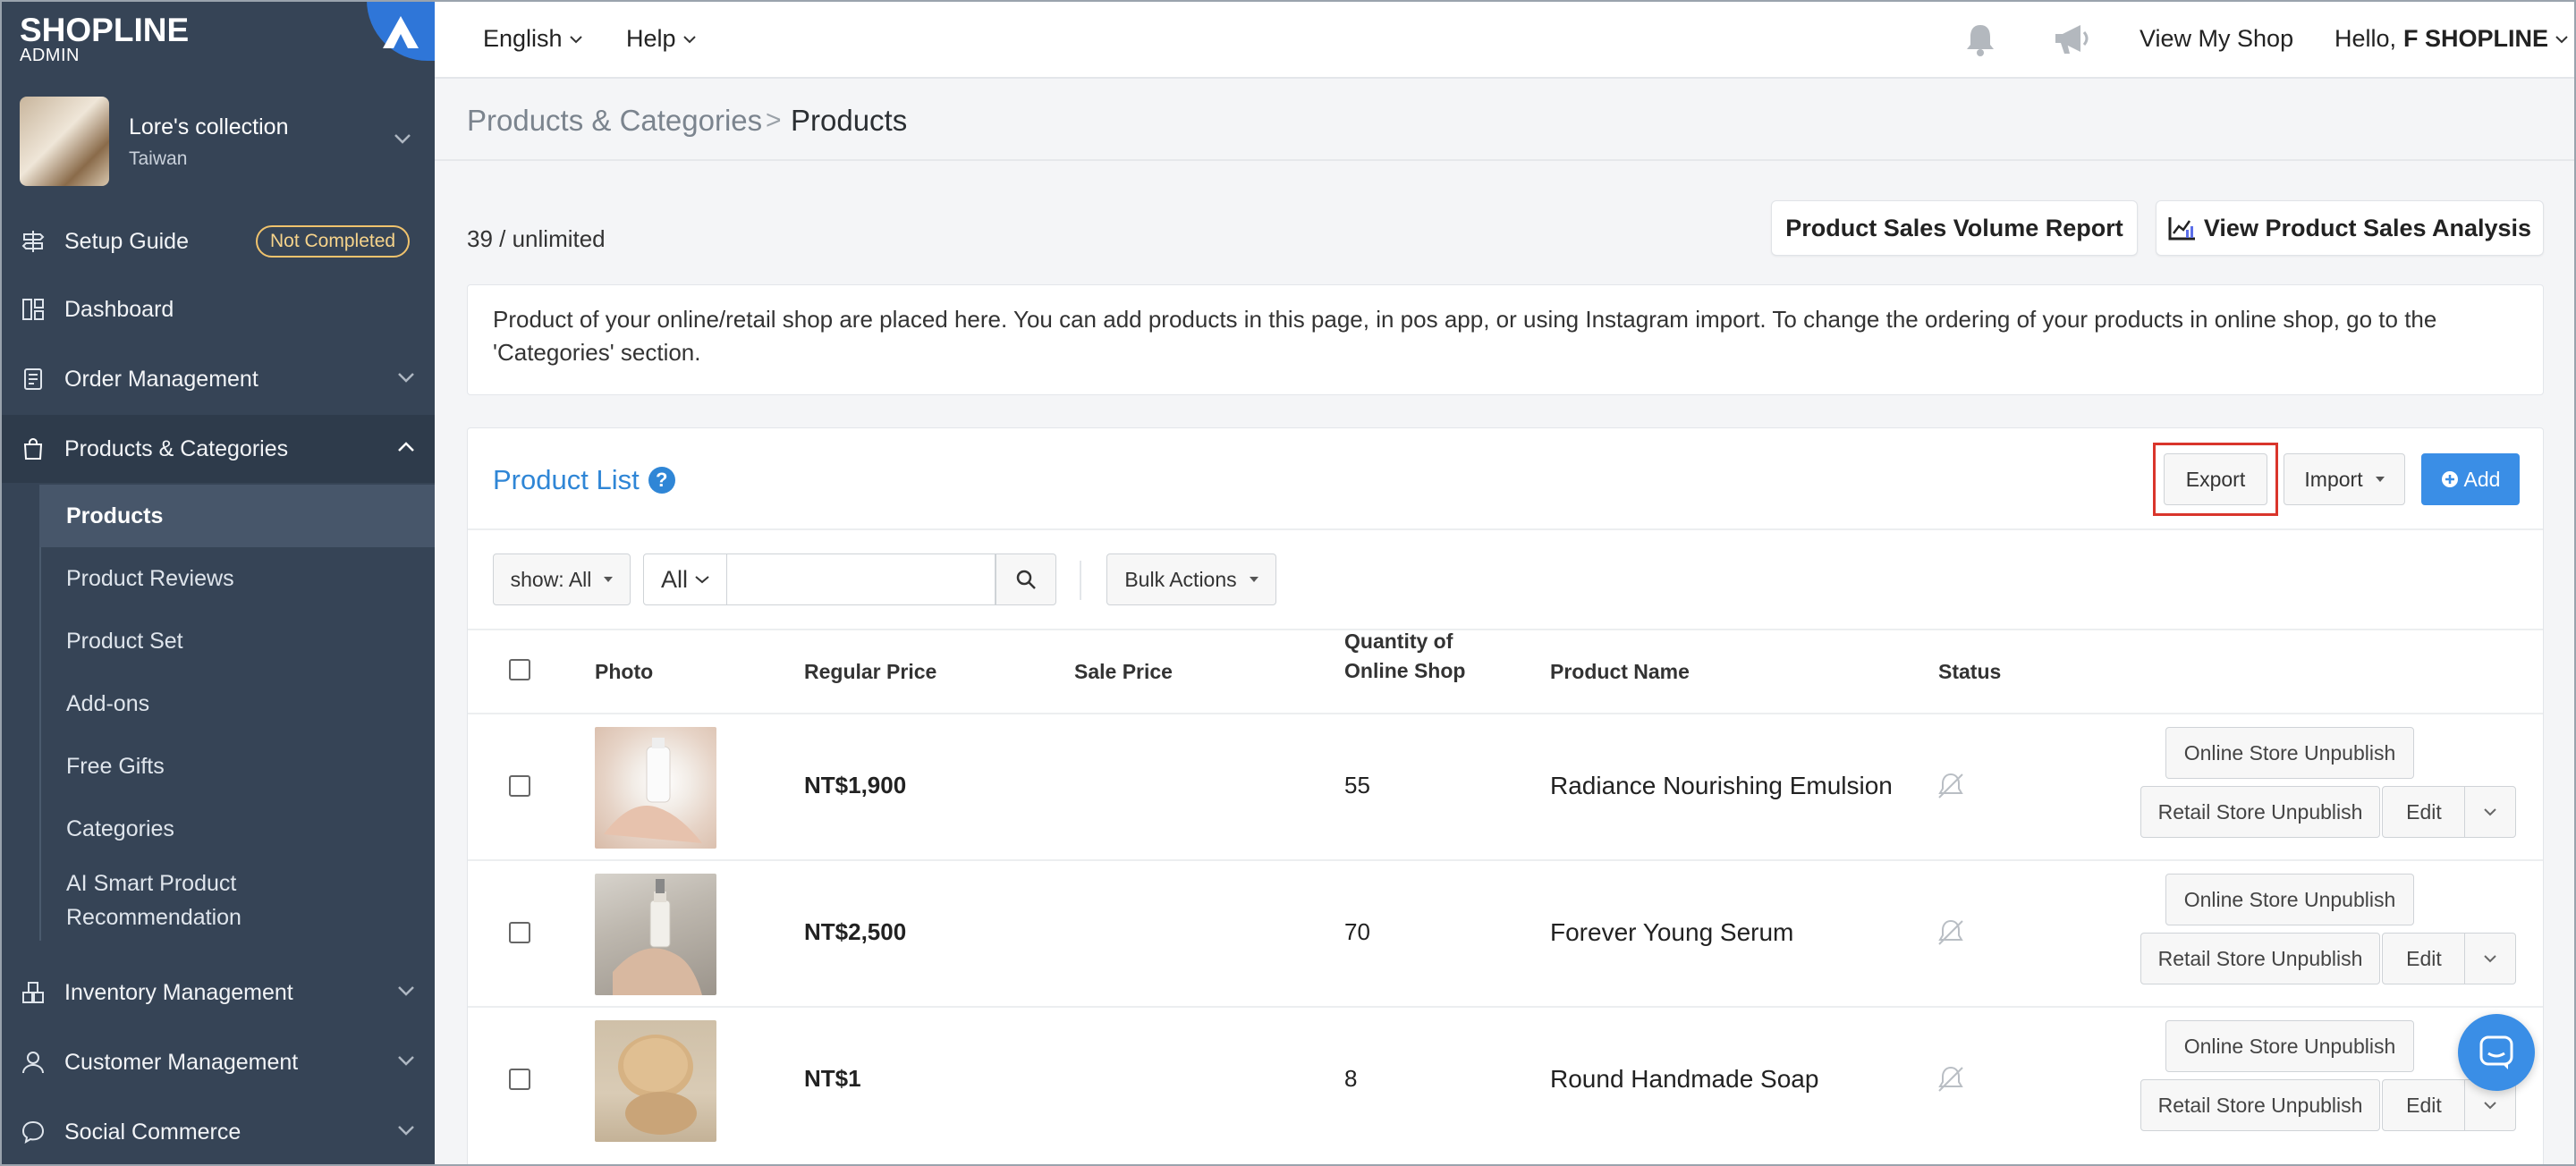 The width and height of the screenshot is (2576, 1166). I want to click on user-name: F SHOPLINE, so click(2476, 38).